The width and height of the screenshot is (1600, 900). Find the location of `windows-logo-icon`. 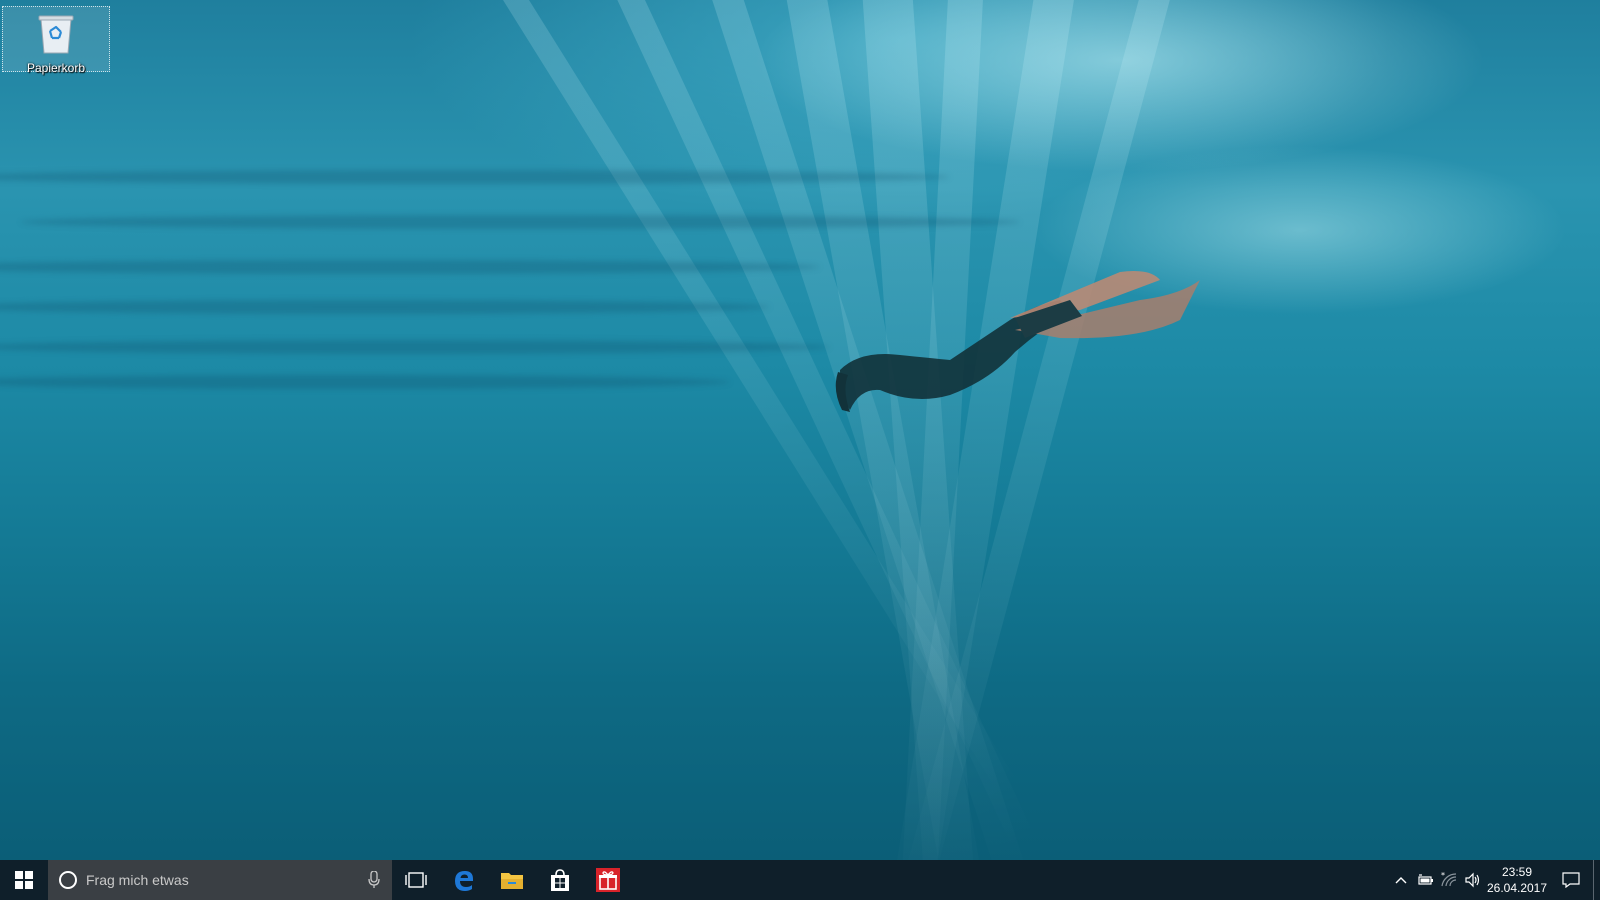

windows-logo-icon is located at coordinates (24, 880).